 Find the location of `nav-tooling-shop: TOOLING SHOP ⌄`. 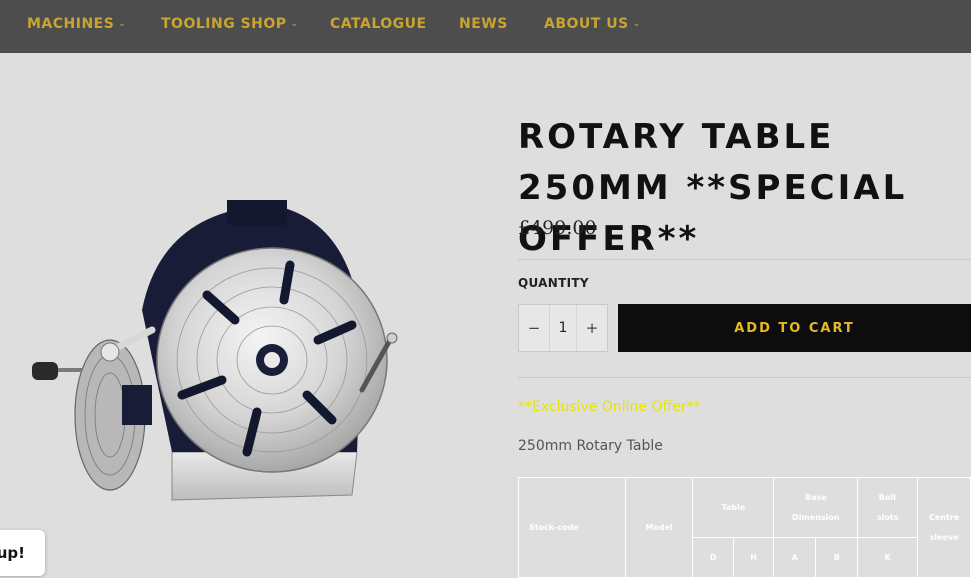

nav-tooling-shop: TOOLING SHOP ⌄ is located at coordinates (230, 24).